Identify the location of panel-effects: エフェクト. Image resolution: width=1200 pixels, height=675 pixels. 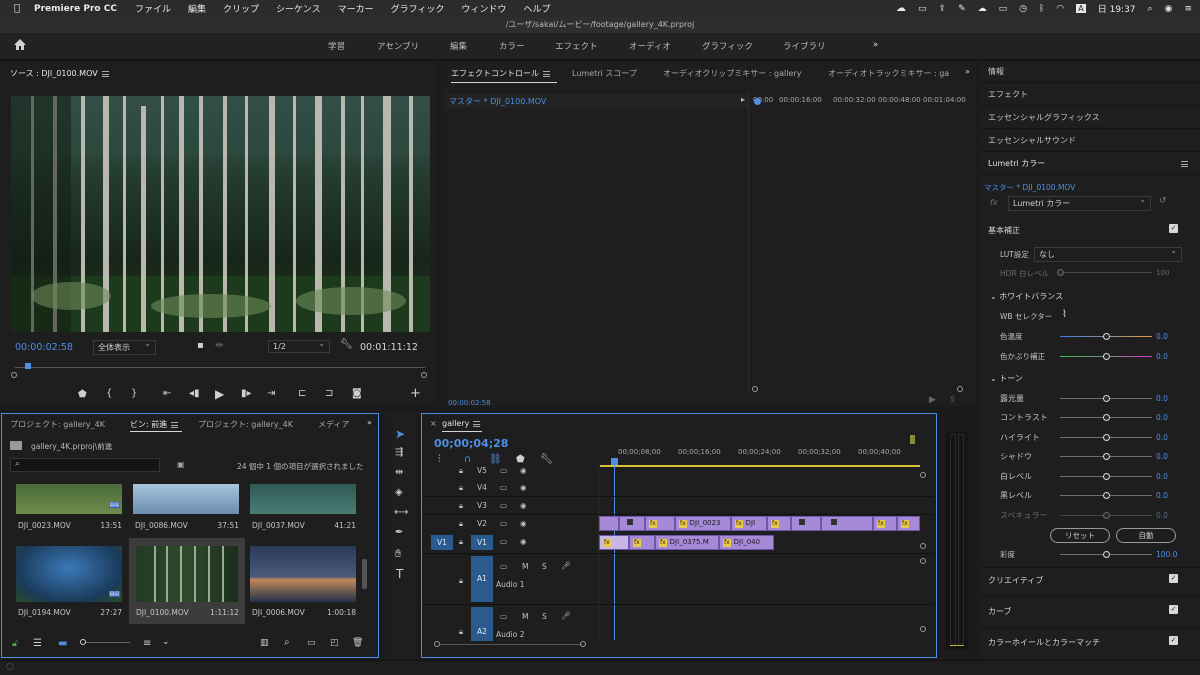
(1090, 95).